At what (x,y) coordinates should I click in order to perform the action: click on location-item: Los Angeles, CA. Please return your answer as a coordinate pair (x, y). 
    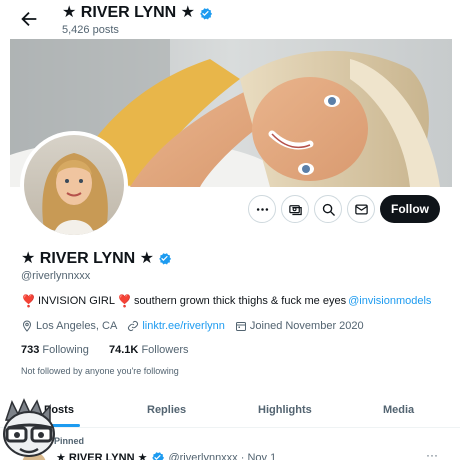
    Looking at the image, I should click on (69, 326).